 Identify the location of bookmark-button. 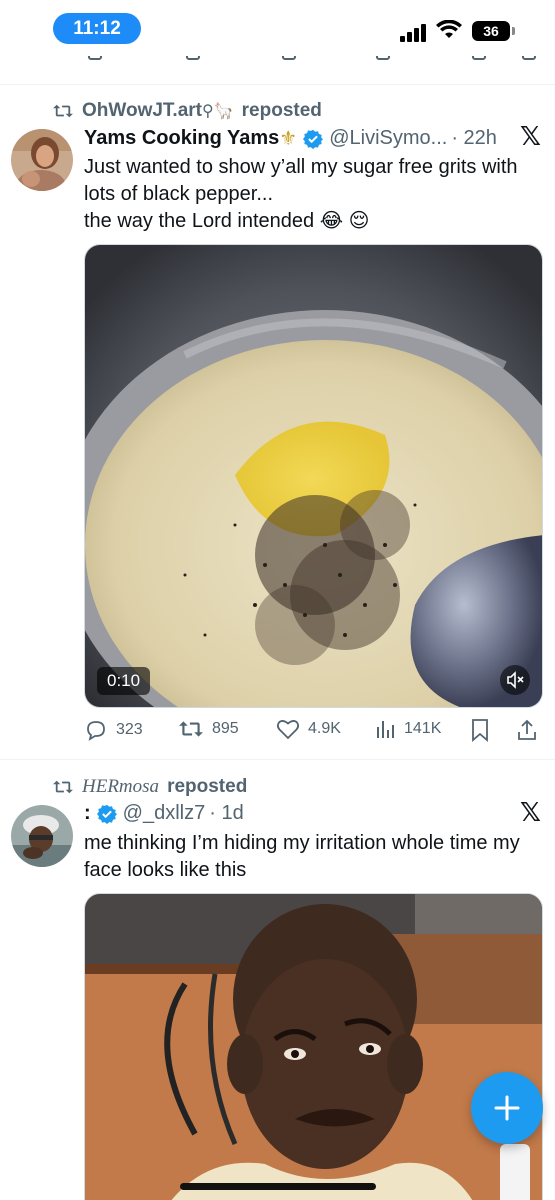
(480, 730).